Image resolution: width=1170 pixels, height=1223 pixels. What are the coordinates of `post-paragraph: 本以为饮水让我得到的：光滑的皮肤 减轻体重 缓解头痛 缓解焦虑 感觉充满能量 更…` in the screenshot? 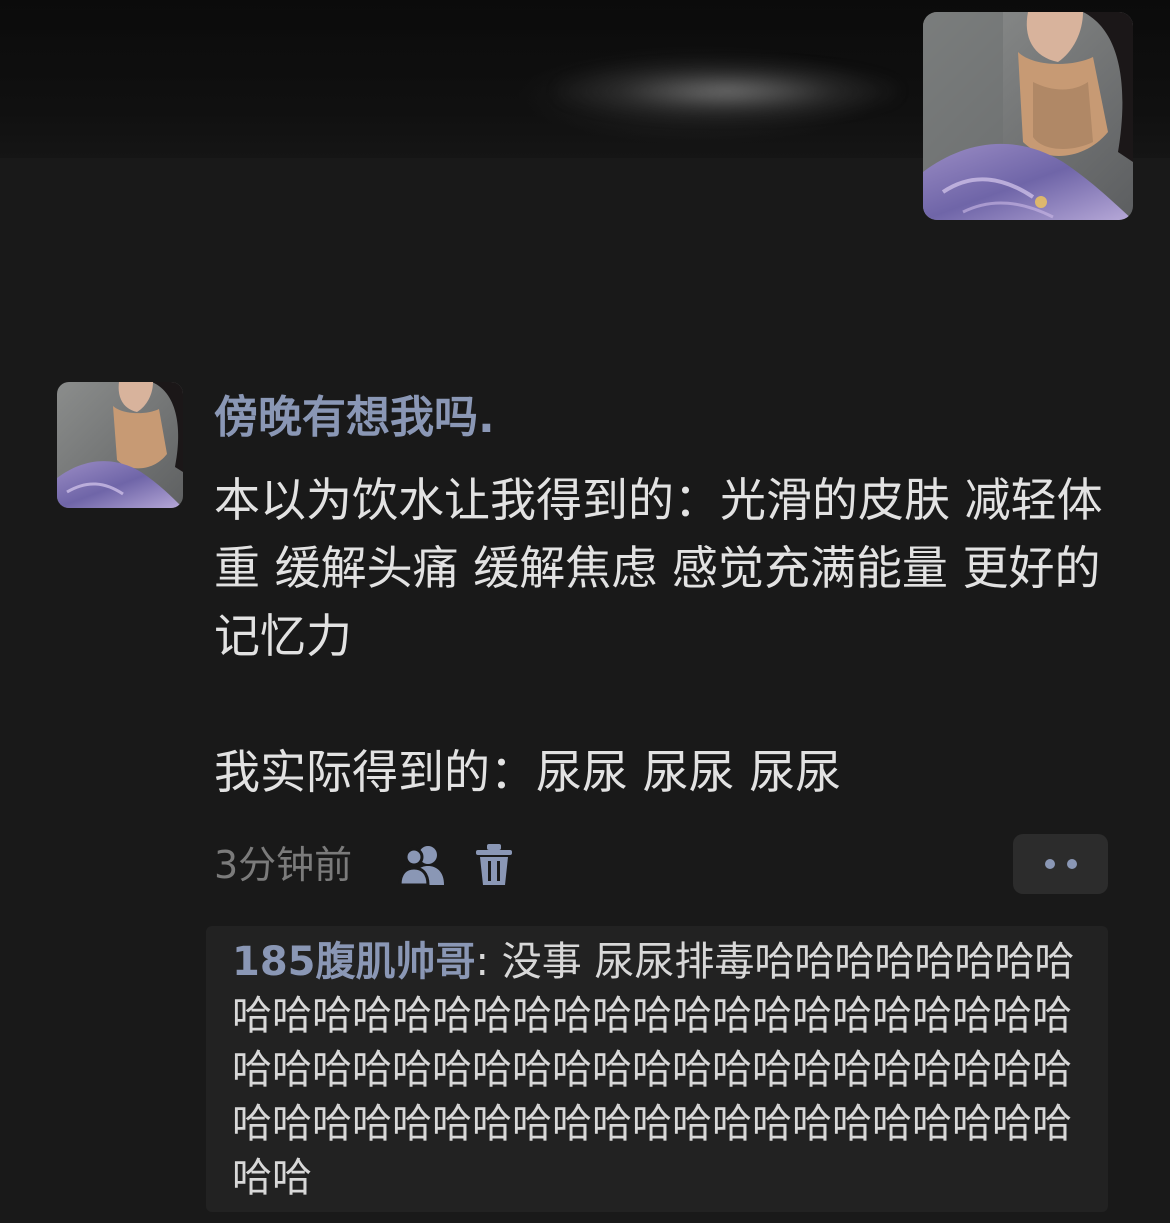 It's located at (658, 568).